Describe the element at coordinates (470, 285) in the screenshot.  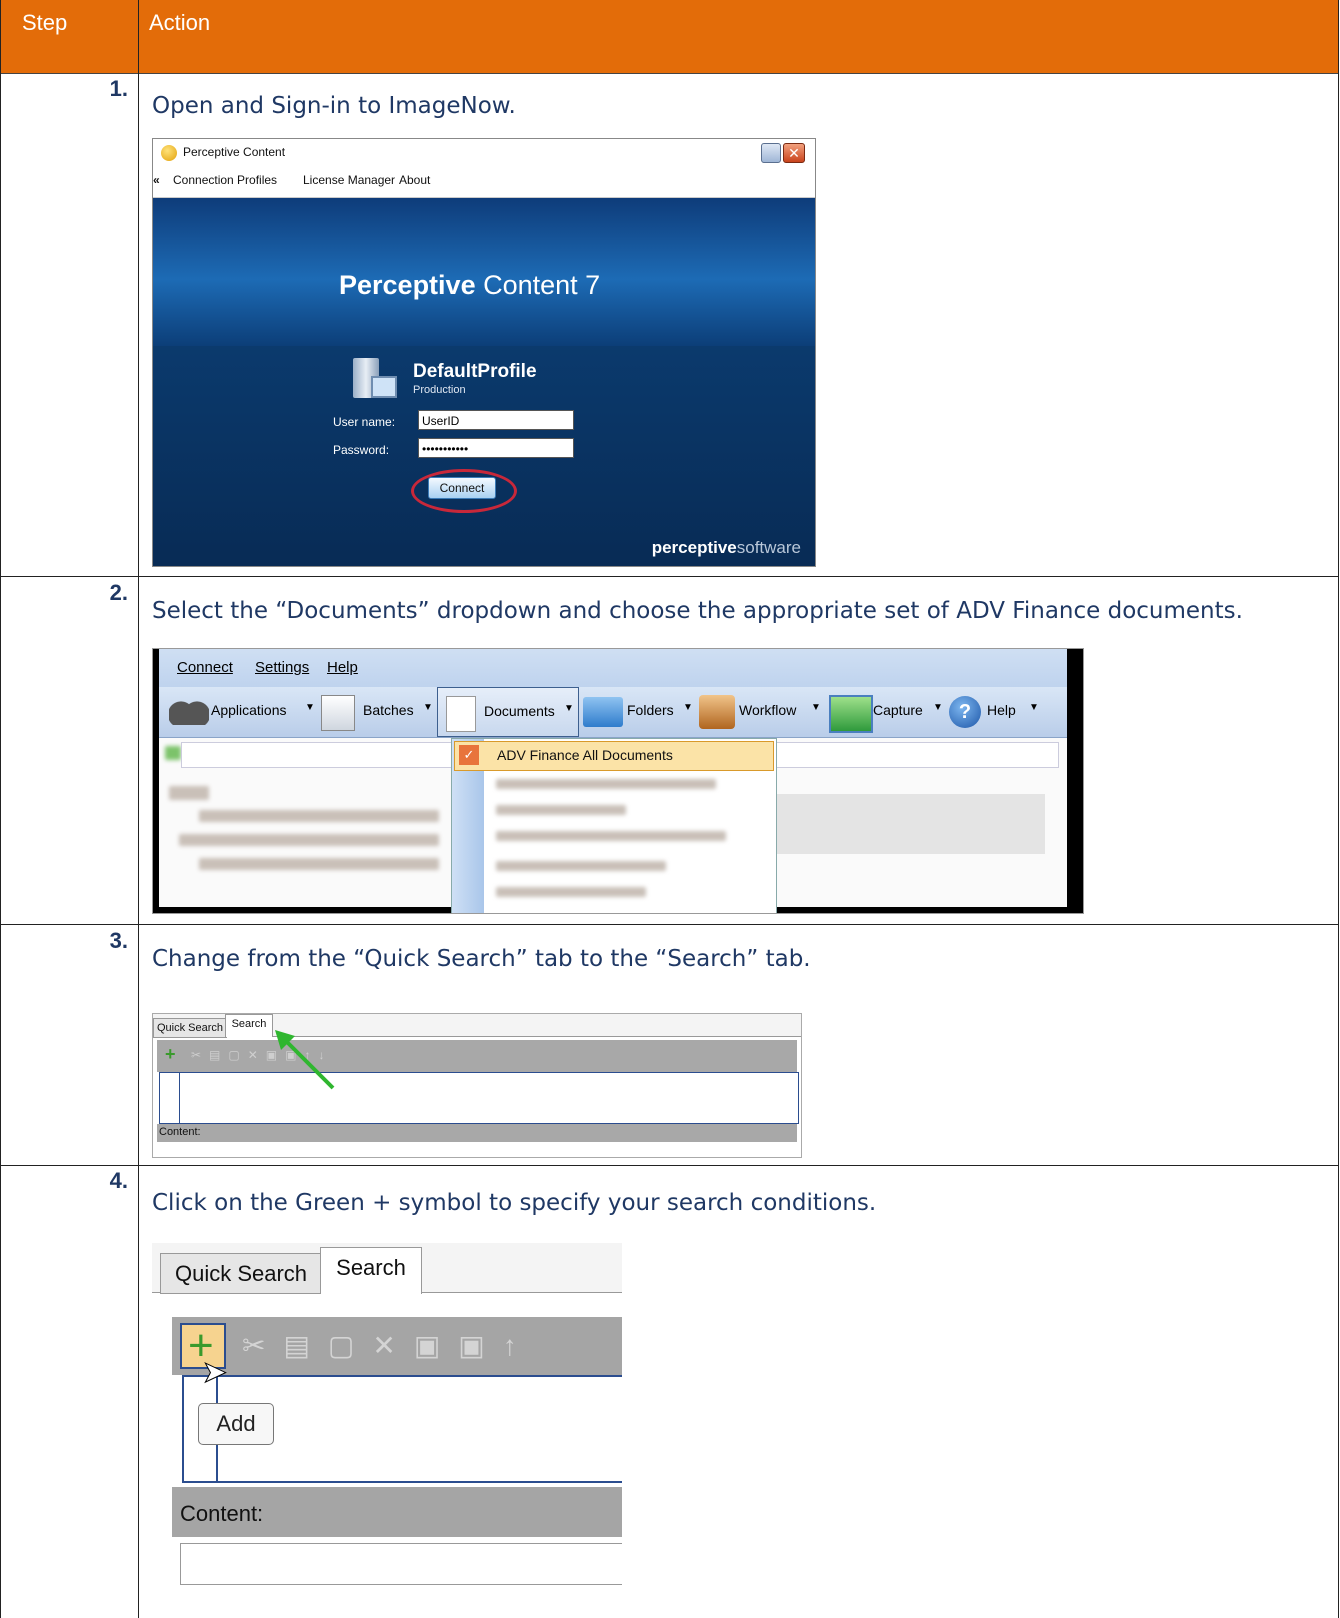
I see `brand-title: Perceptive Content 7` at that location.